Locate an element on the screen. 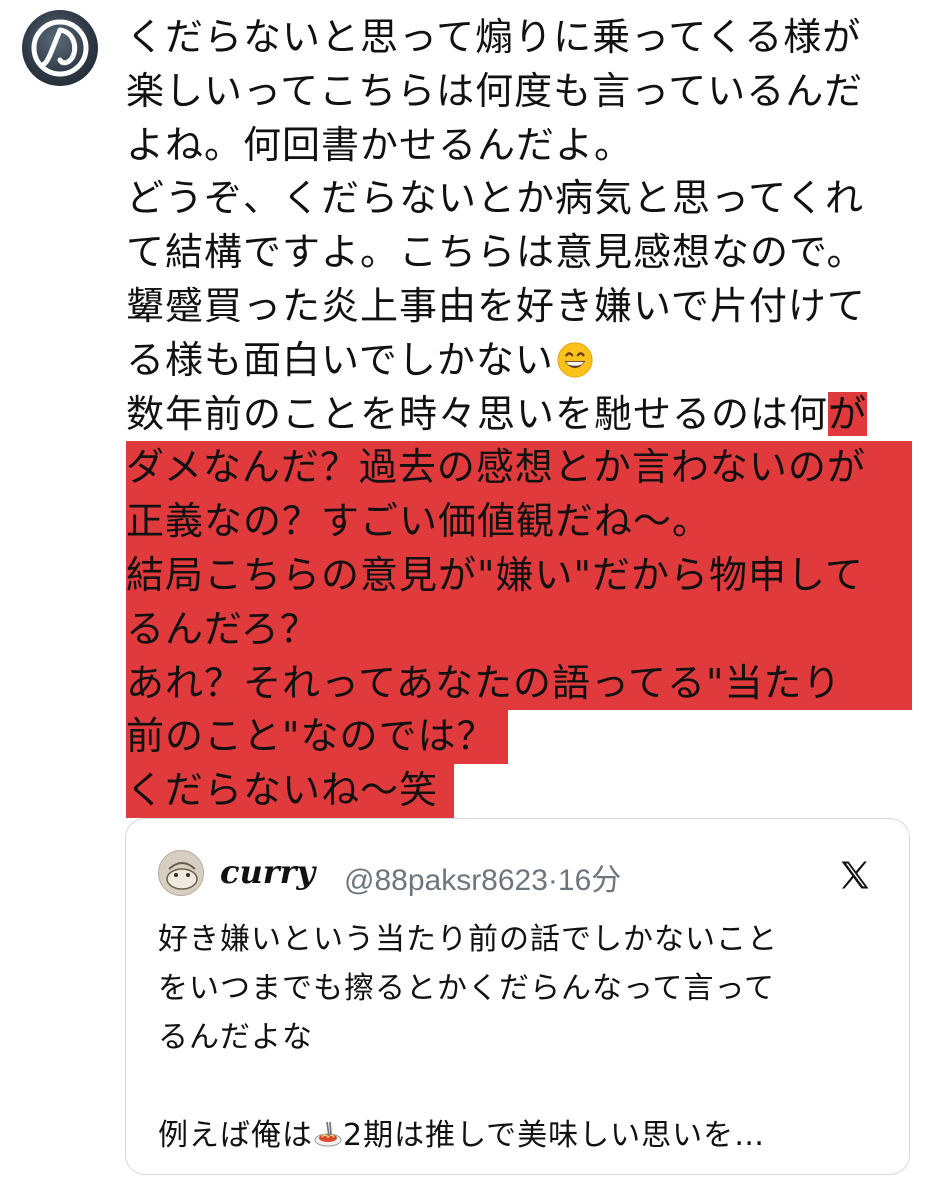 The image size is (932, 1200). quoted-author-meta: @88paksr8623·16分 is located at coordinates (482, 877).